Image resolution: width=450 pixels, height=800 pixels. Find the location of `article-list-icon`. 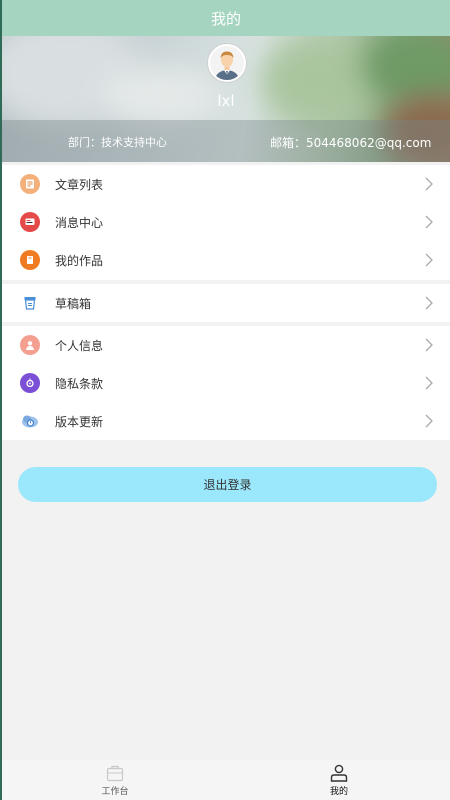

article-list-icon is located at coordinates (30, 184).